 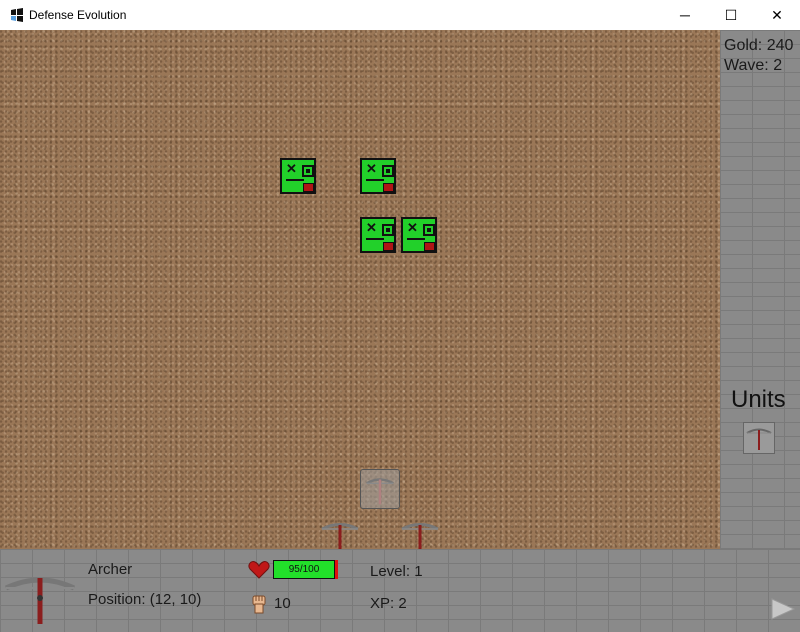 What do you see at coordinates (400, 15) in the screenshot?
I see `title-bar: Defense Evolution ─ ☐ ✕` at bounding box center [400, 15].